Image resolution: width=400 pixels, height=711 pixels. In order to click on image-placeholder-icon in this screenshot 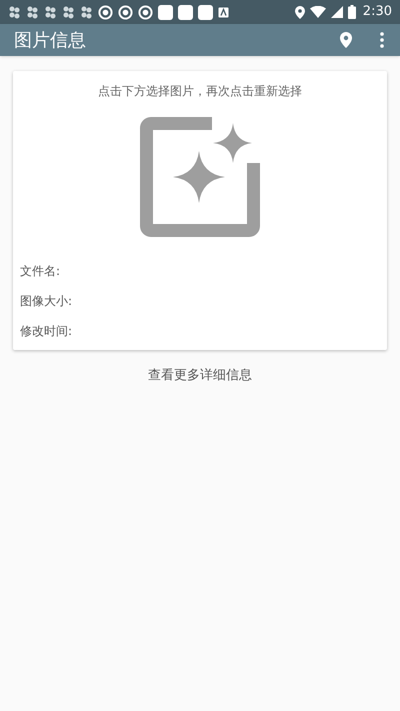, I will do `click(200, 177)`.